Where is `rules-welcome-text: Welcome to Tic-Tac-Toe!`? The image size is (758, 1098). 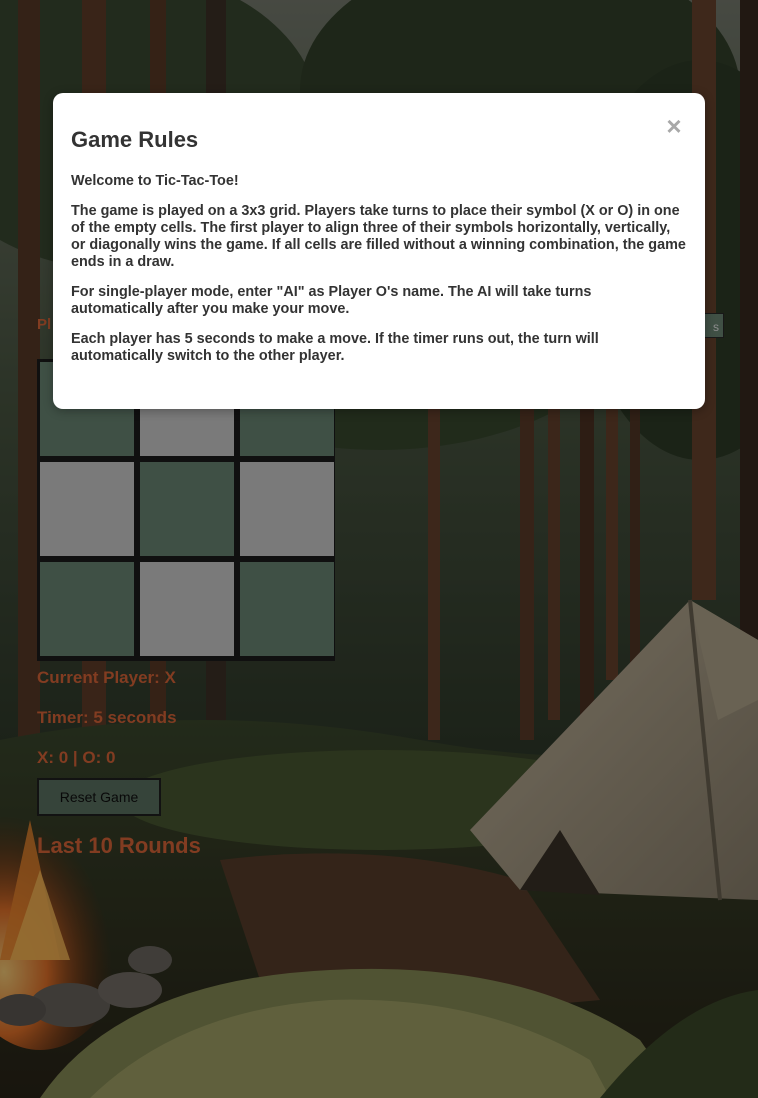 rules-welcome-text: Welcome to Tic-Tac-Toe! is located at coordinates (155, 181).